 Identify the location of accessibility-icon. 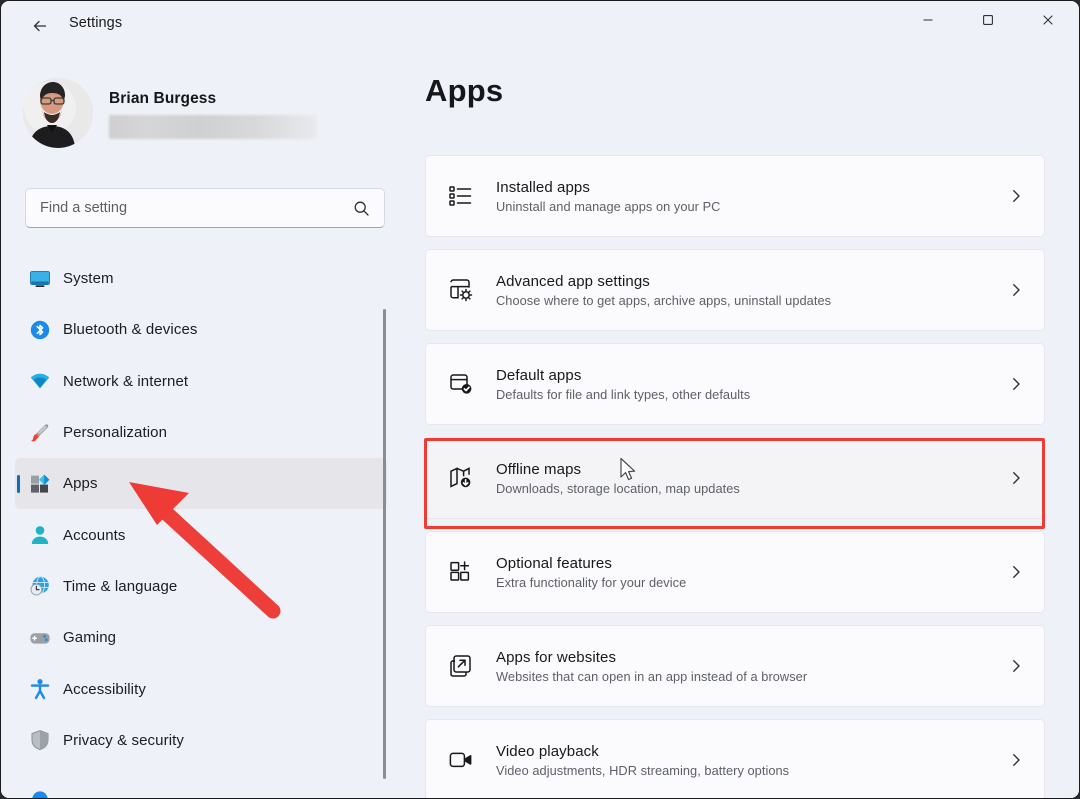
(40, 689).